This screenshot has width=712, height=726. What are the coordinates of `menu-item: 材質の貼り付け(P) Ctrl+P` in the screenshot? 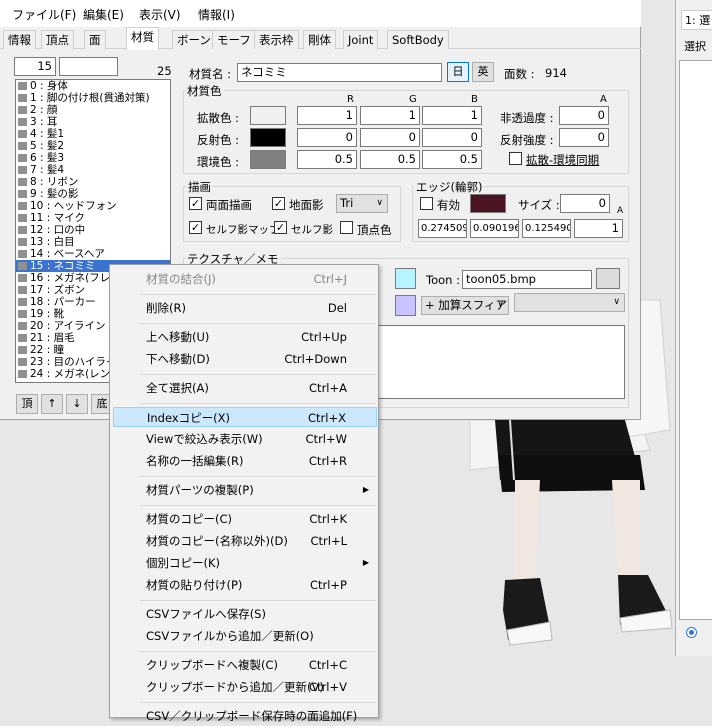 It's located at (245, 585).